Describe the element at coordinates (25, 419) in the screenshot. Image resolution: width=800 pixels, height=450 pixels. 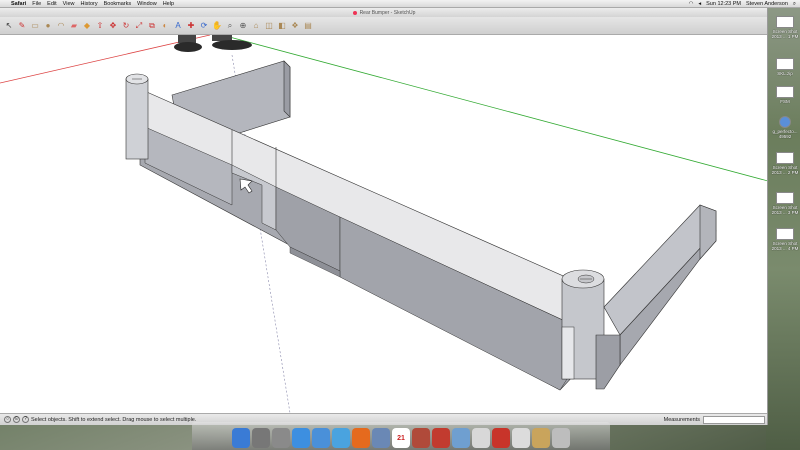
I see `help-icon: ?` at that location.